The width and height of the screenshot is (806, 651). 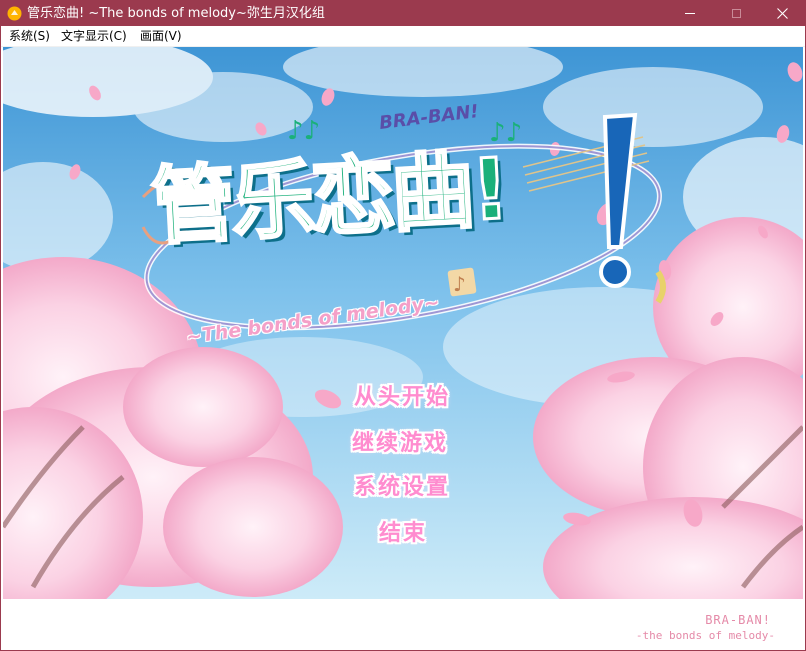 What do you see at coordinates (402, 395) in the screenshot?
I see `new-game-button: 从头开始` at bounding box center [402, 395].